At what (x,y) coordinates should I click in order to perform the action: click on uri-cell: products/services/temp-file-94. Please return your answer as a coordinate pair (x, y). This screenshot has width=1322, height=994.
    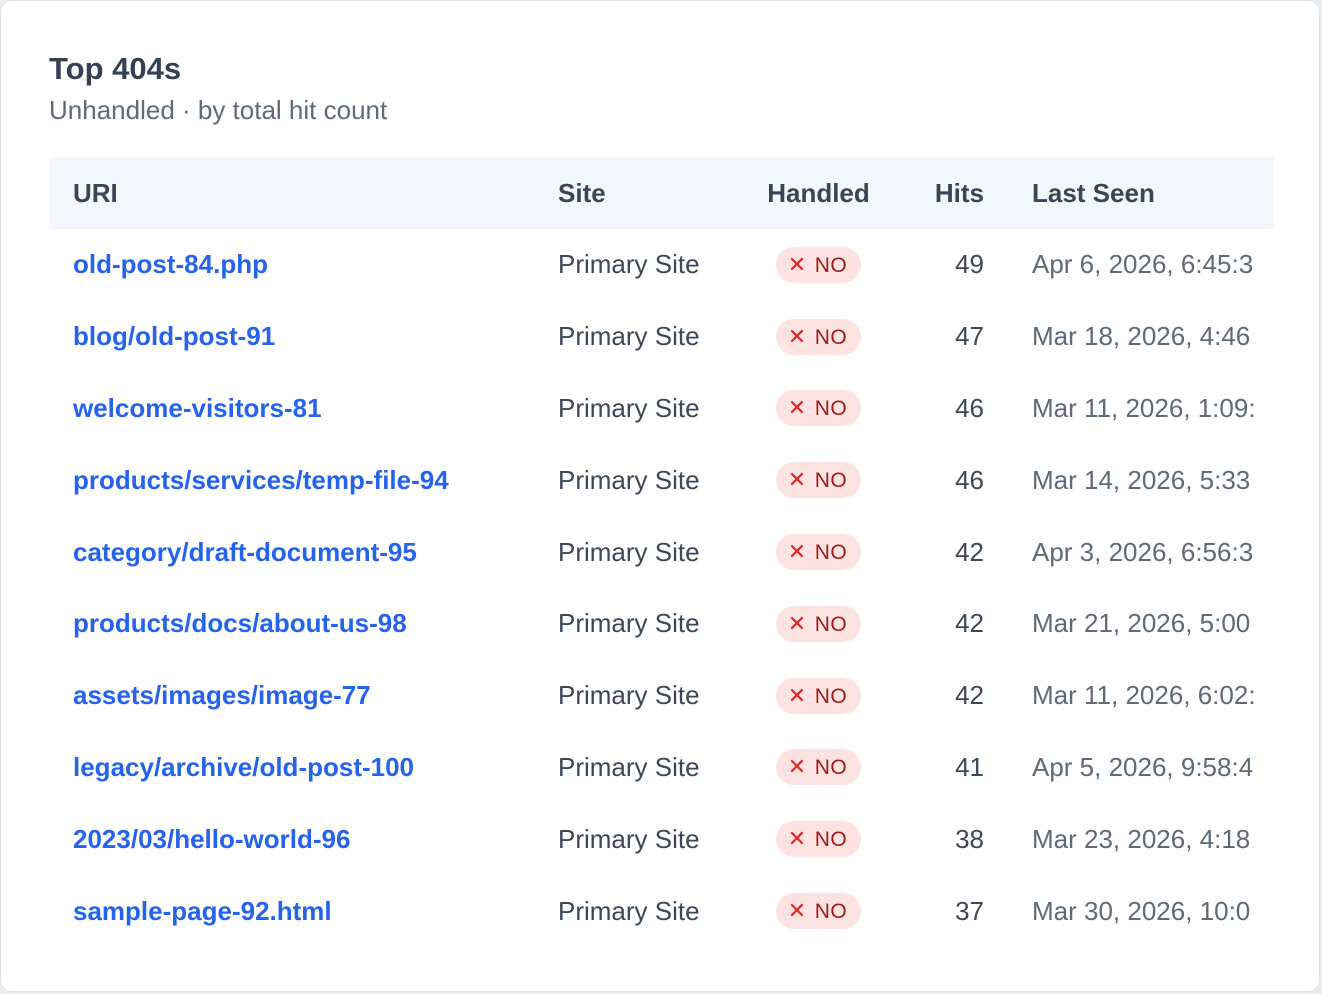
    Looking at the image, I should click on (291, 480).